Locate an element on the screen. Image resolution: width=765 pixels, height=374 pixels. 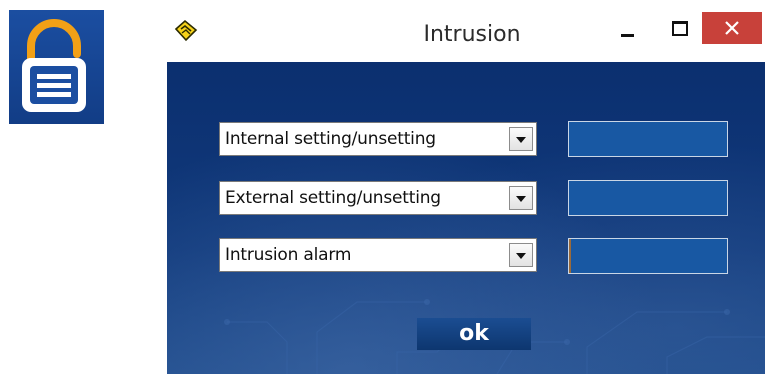
status-indicator-alarm is located at coordinates (648, 256).